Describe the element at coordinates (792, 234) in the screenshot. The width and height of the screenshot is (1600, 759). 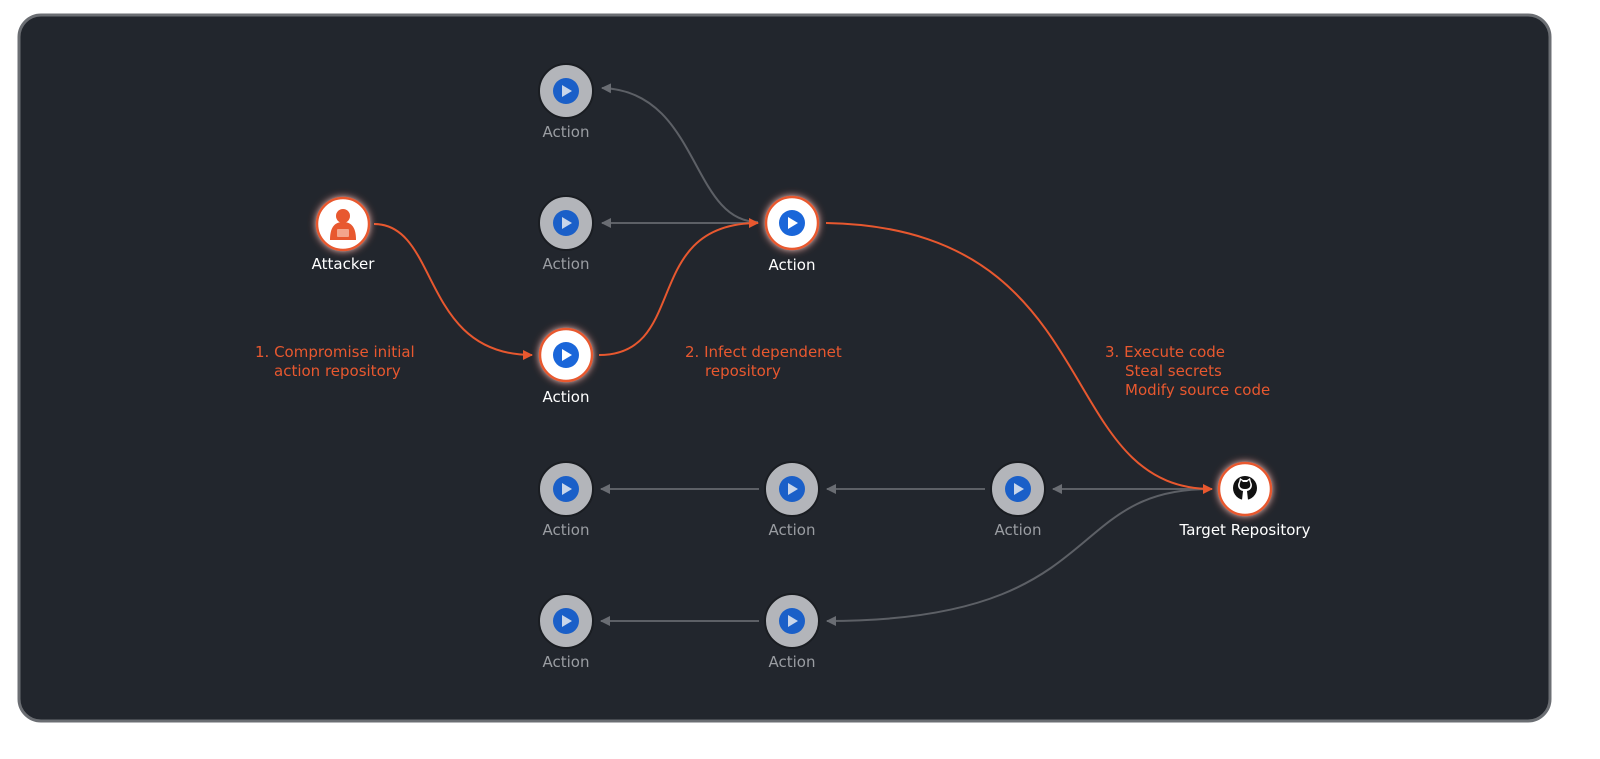
I see `node-action-compromised: Action` at that location.